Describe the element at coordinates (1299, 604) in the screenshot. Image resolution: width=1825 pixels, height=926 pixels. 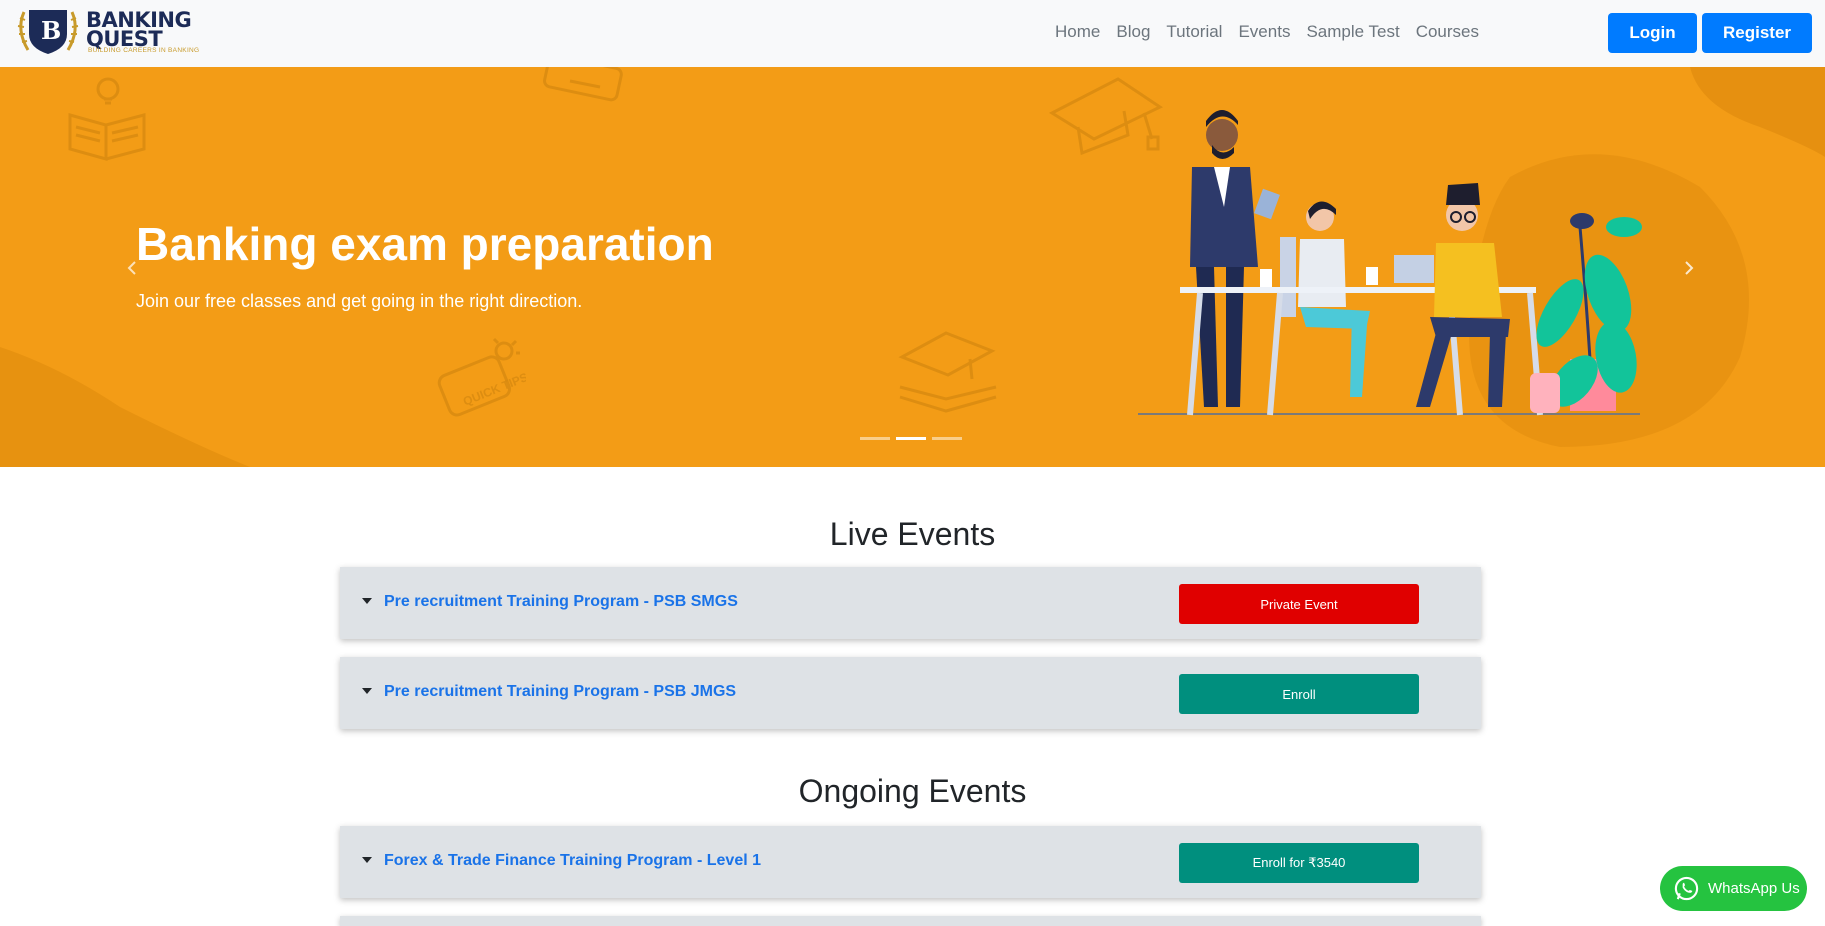
I see `private-event-button: Private Event` at that location.